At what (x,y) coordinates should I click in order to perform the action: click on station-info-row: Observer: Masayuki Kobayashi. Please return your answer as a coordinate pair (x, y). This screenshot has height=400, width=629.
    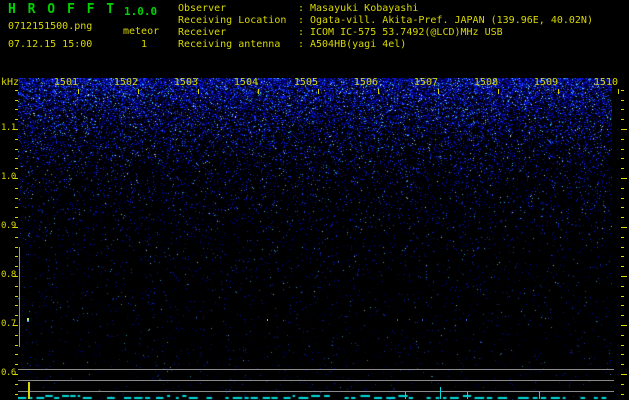
    Looking at the image, I should click on (298, 9).